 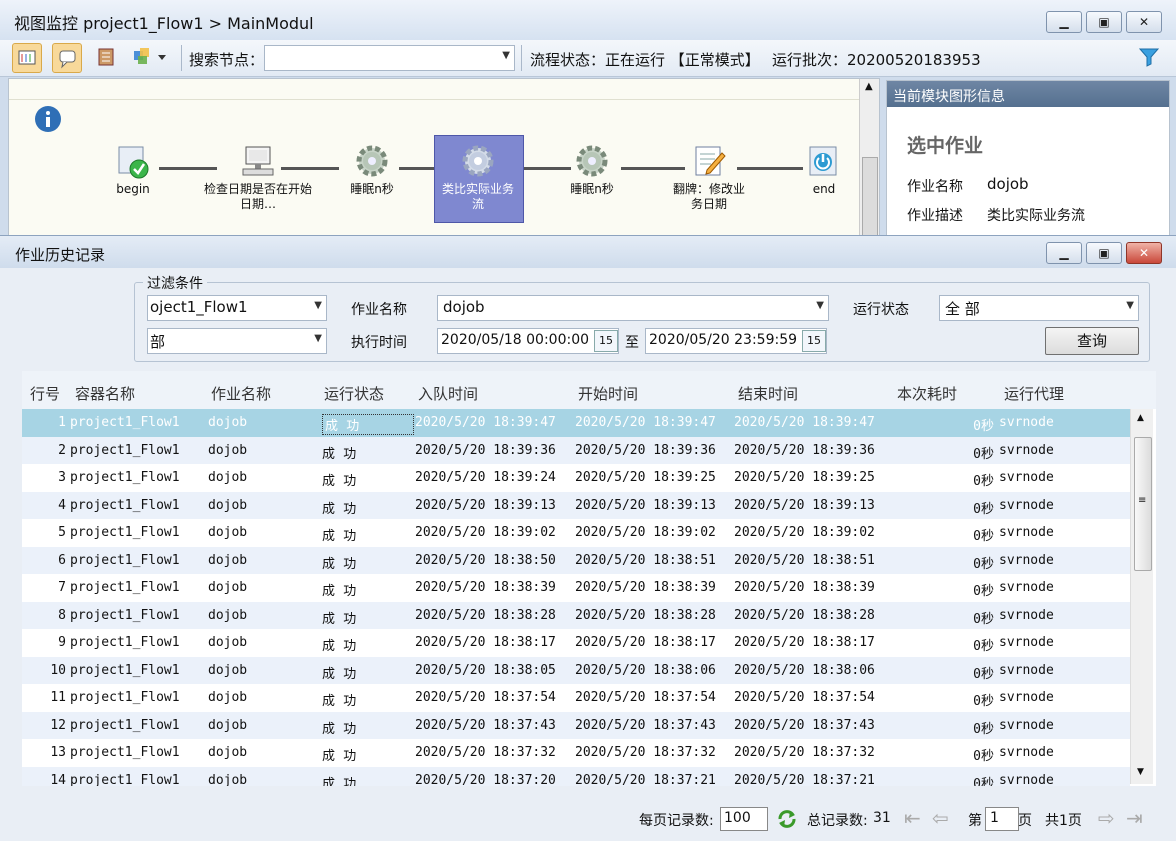 I want to click on page-prefix: 第, so click(x=975, y=821).